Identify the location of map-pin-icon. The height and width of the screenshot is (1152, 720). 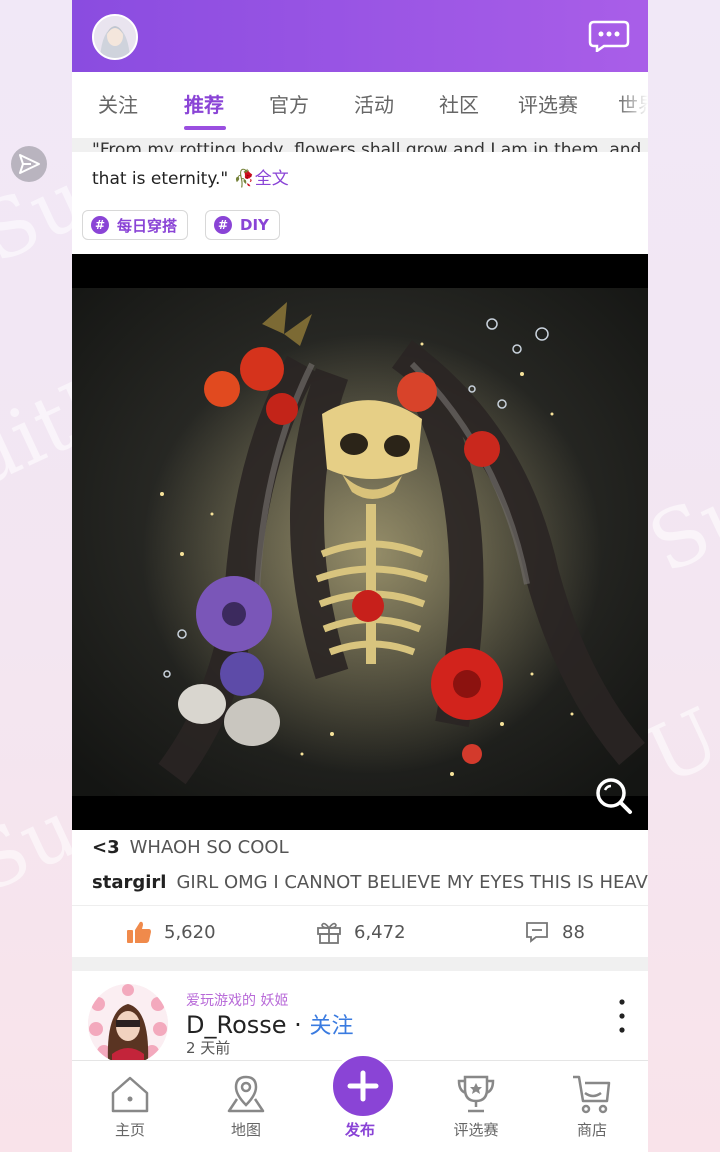
(246, 1094).